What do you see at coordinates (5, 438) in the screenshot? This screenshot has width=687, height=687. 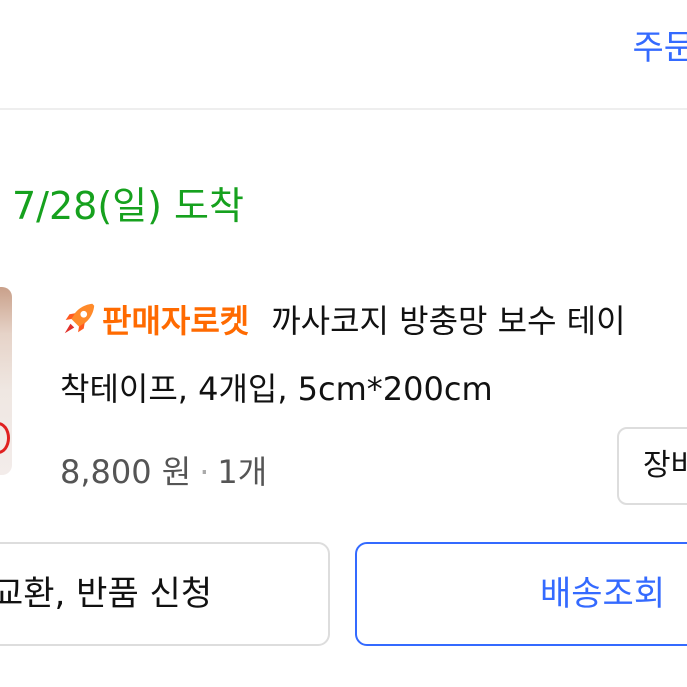 I see `thumbnail-mark` at bounding box center [5, 438].